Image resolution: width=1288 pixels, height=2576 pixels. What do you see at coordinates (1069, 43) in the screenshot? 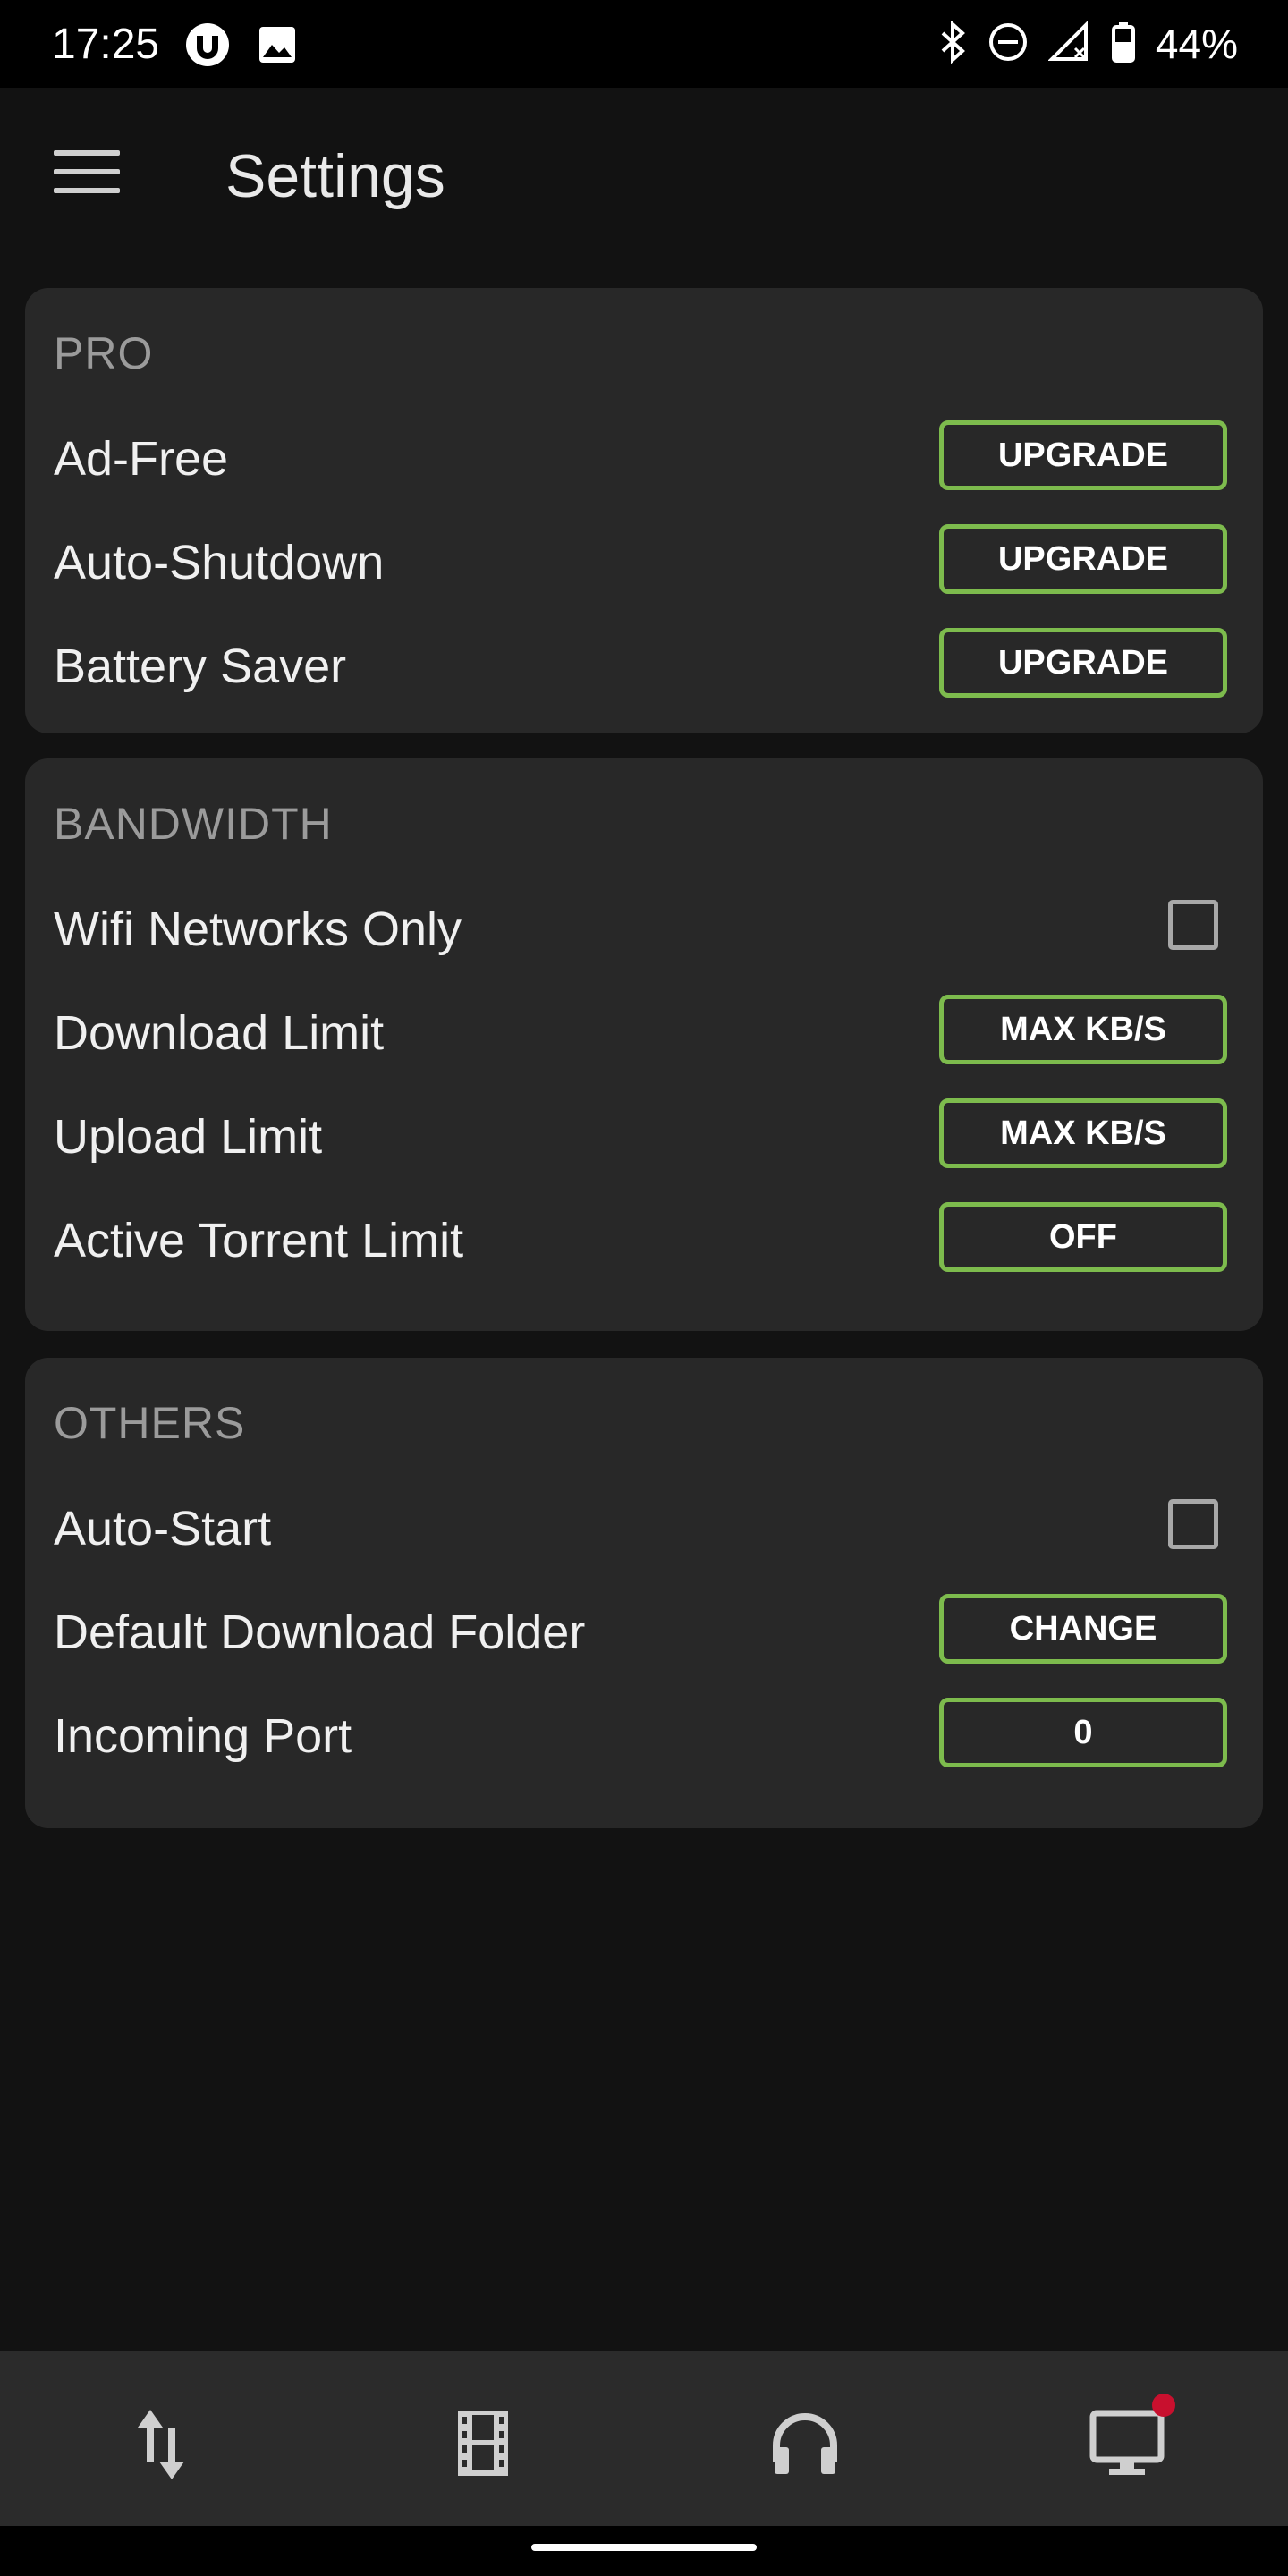
I see `signal-icon` at bounding box center [1069, 43].